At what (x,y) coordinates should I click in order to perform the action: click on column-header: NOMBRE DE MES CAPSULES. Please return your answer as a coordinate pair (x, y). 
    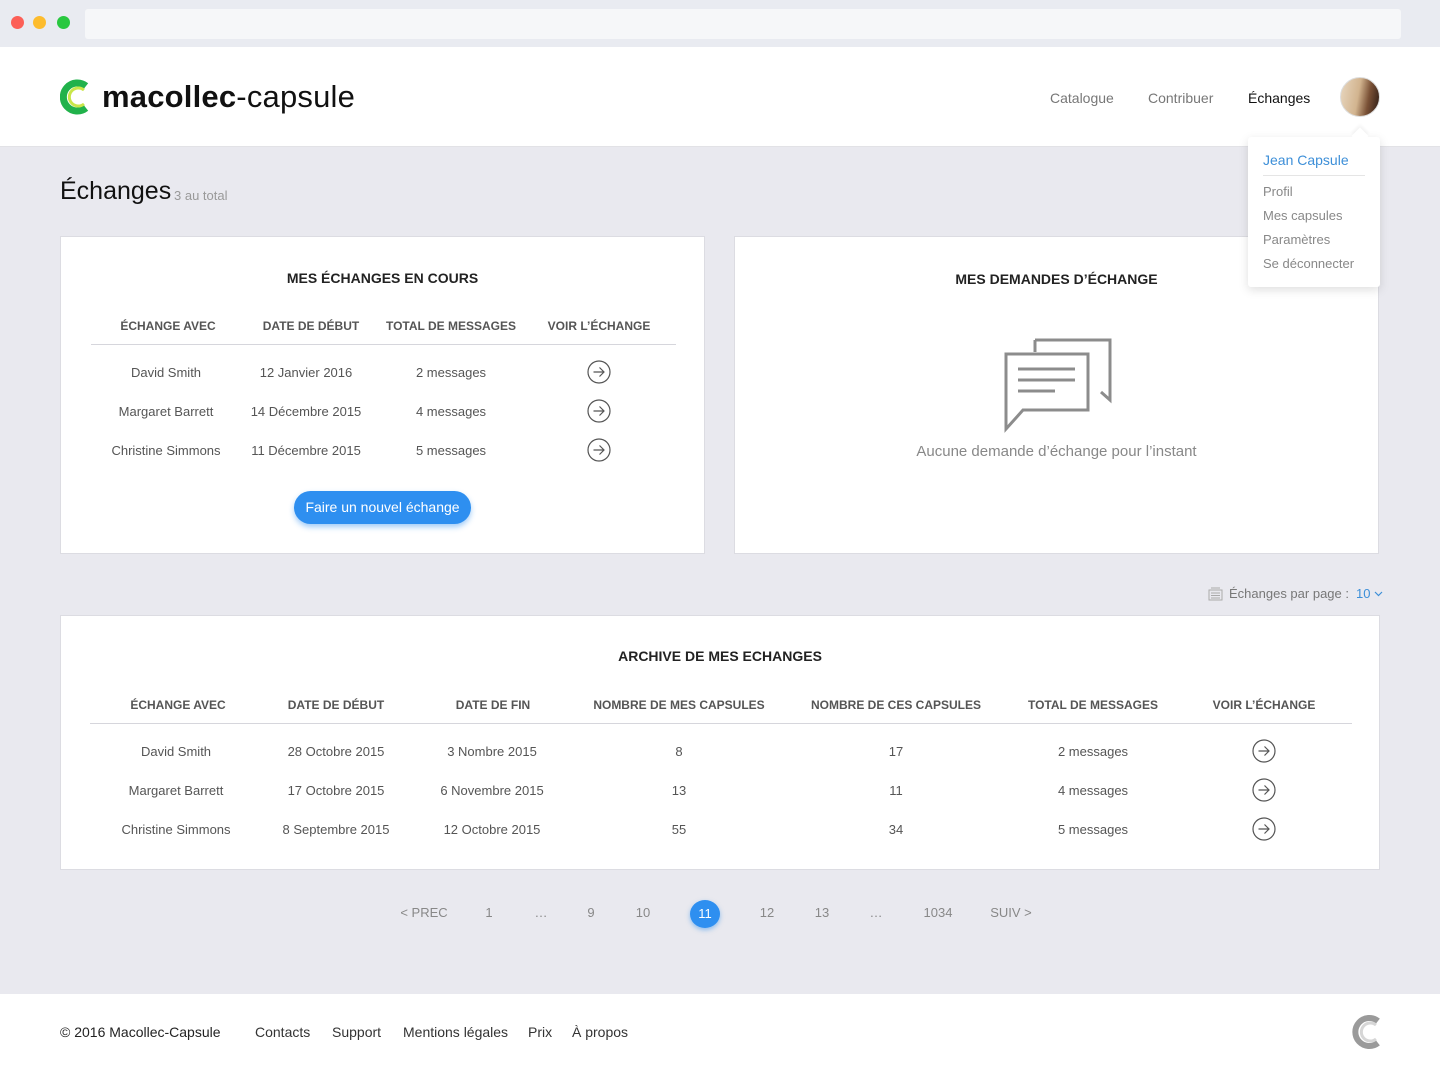
    Looking at the image, I should click on (679, 705).